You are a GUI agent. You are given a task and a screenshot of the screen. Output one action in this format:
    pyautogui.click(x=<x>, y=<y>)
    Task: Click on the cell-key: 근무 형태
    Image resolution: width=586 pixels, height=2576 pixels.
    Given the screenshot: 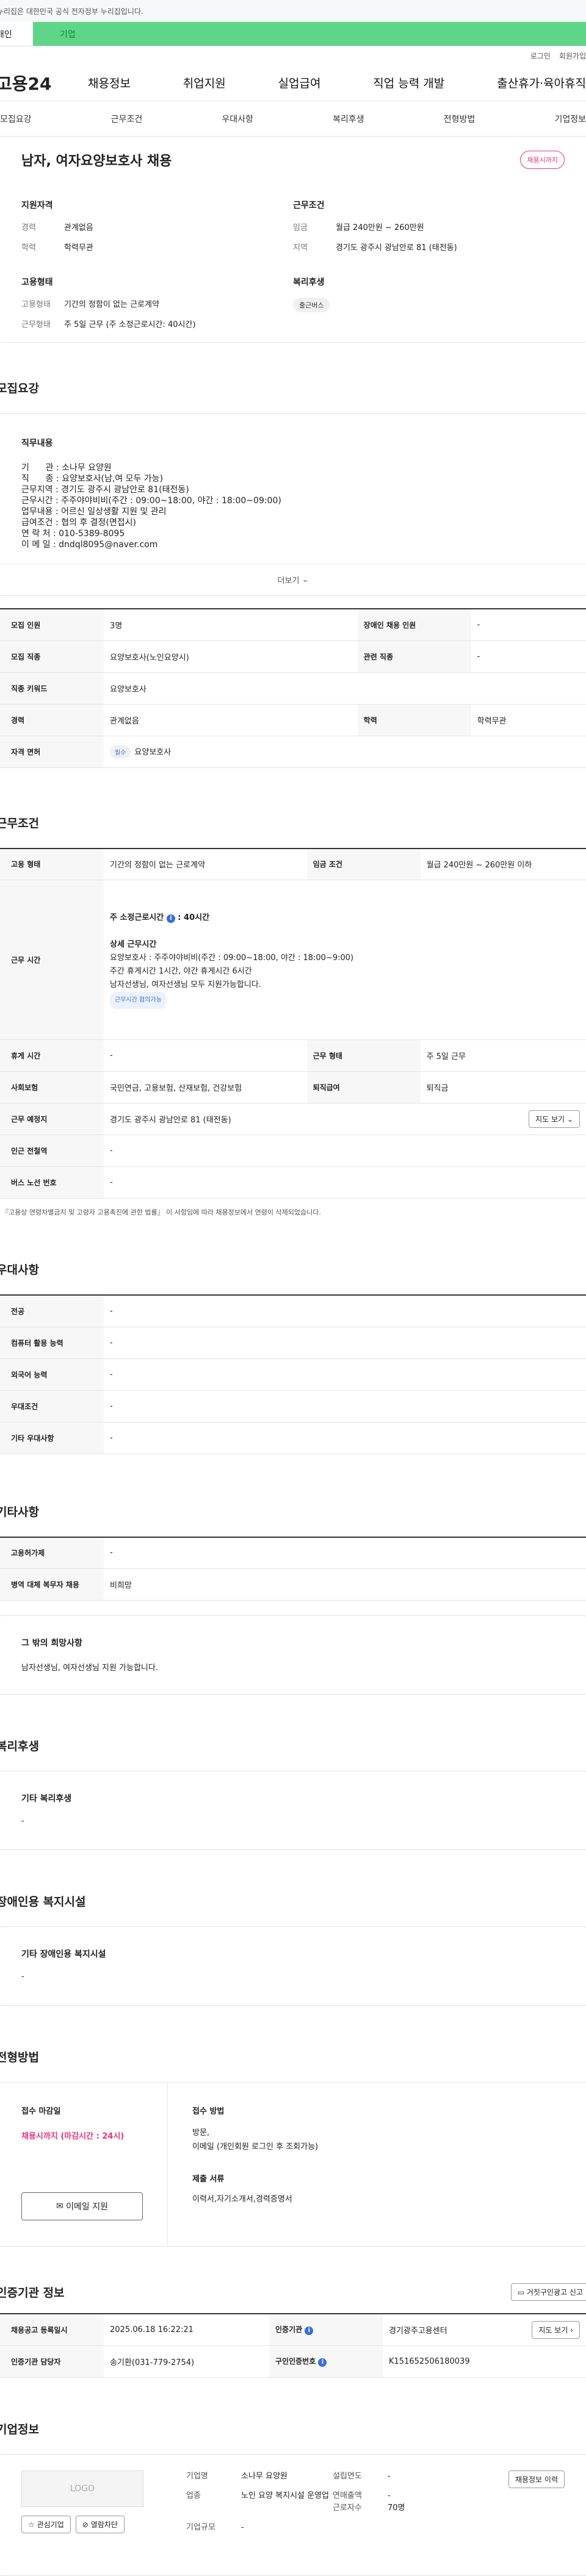 What is the action you would take?
    pyautogui.click(x=363, y=1056)
    